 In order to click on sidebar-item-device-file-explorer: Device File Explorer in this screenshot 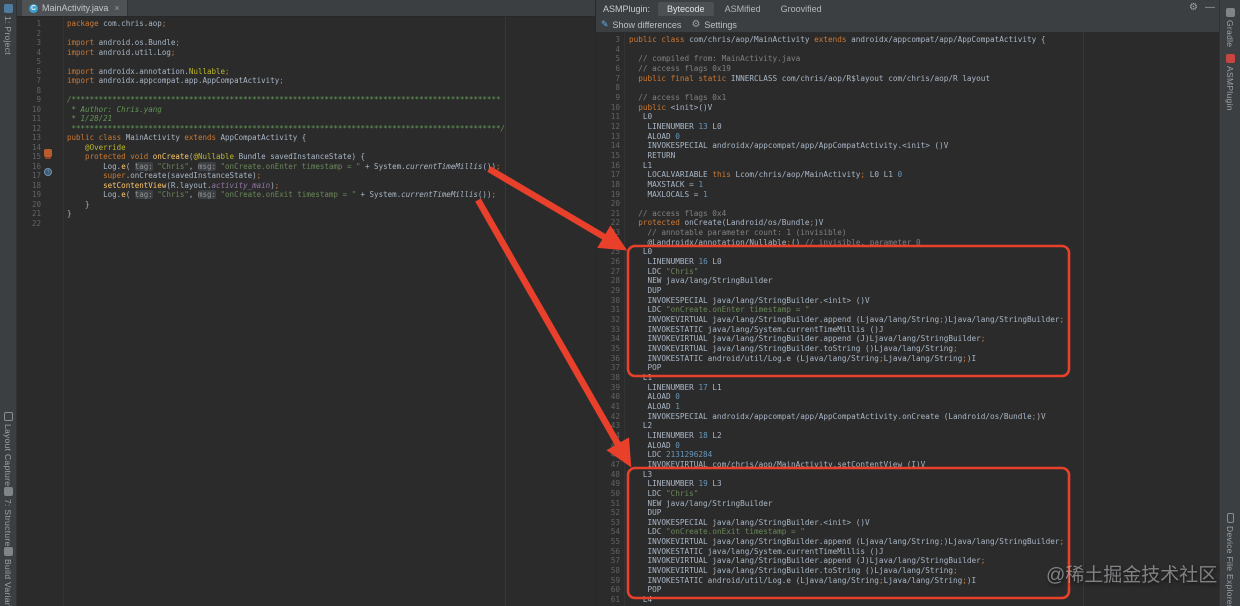, I will do `click(1230, 559)`.